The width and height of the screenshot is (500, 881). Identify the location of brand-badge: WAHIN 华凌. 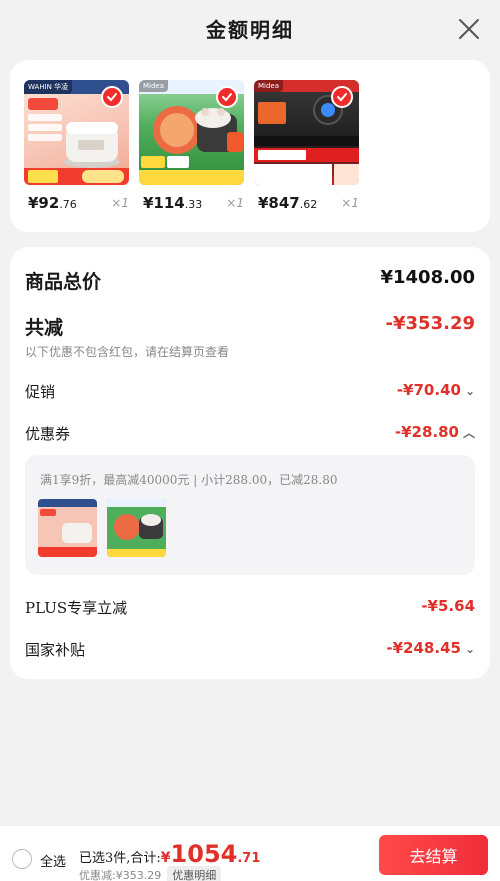
(48, 87).